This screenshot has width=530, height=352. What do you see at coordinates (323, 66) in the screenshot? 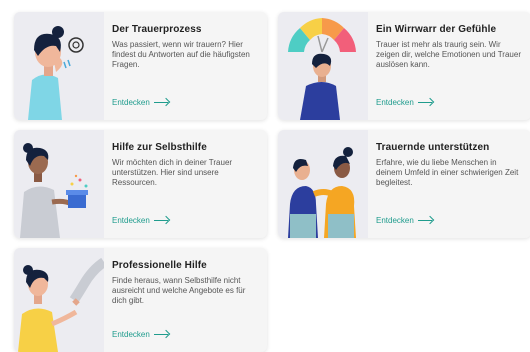
I see `illustration-emotion-gauge` at bounding box center [323, 66].